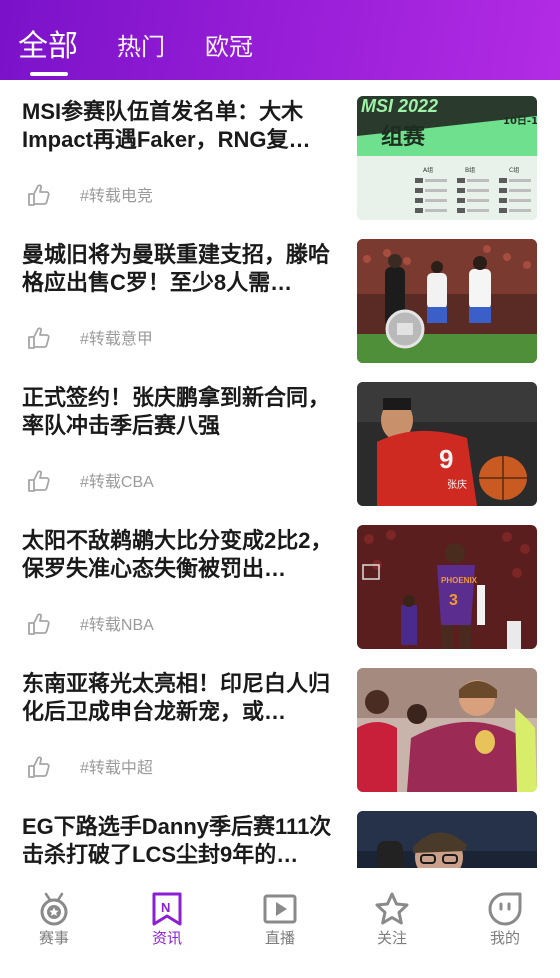 The image size is (560, 978). What do you see at coordinates (49, 74) in the screenshot?
I see `active-tab-indicator` at bounding box center [49, 74].